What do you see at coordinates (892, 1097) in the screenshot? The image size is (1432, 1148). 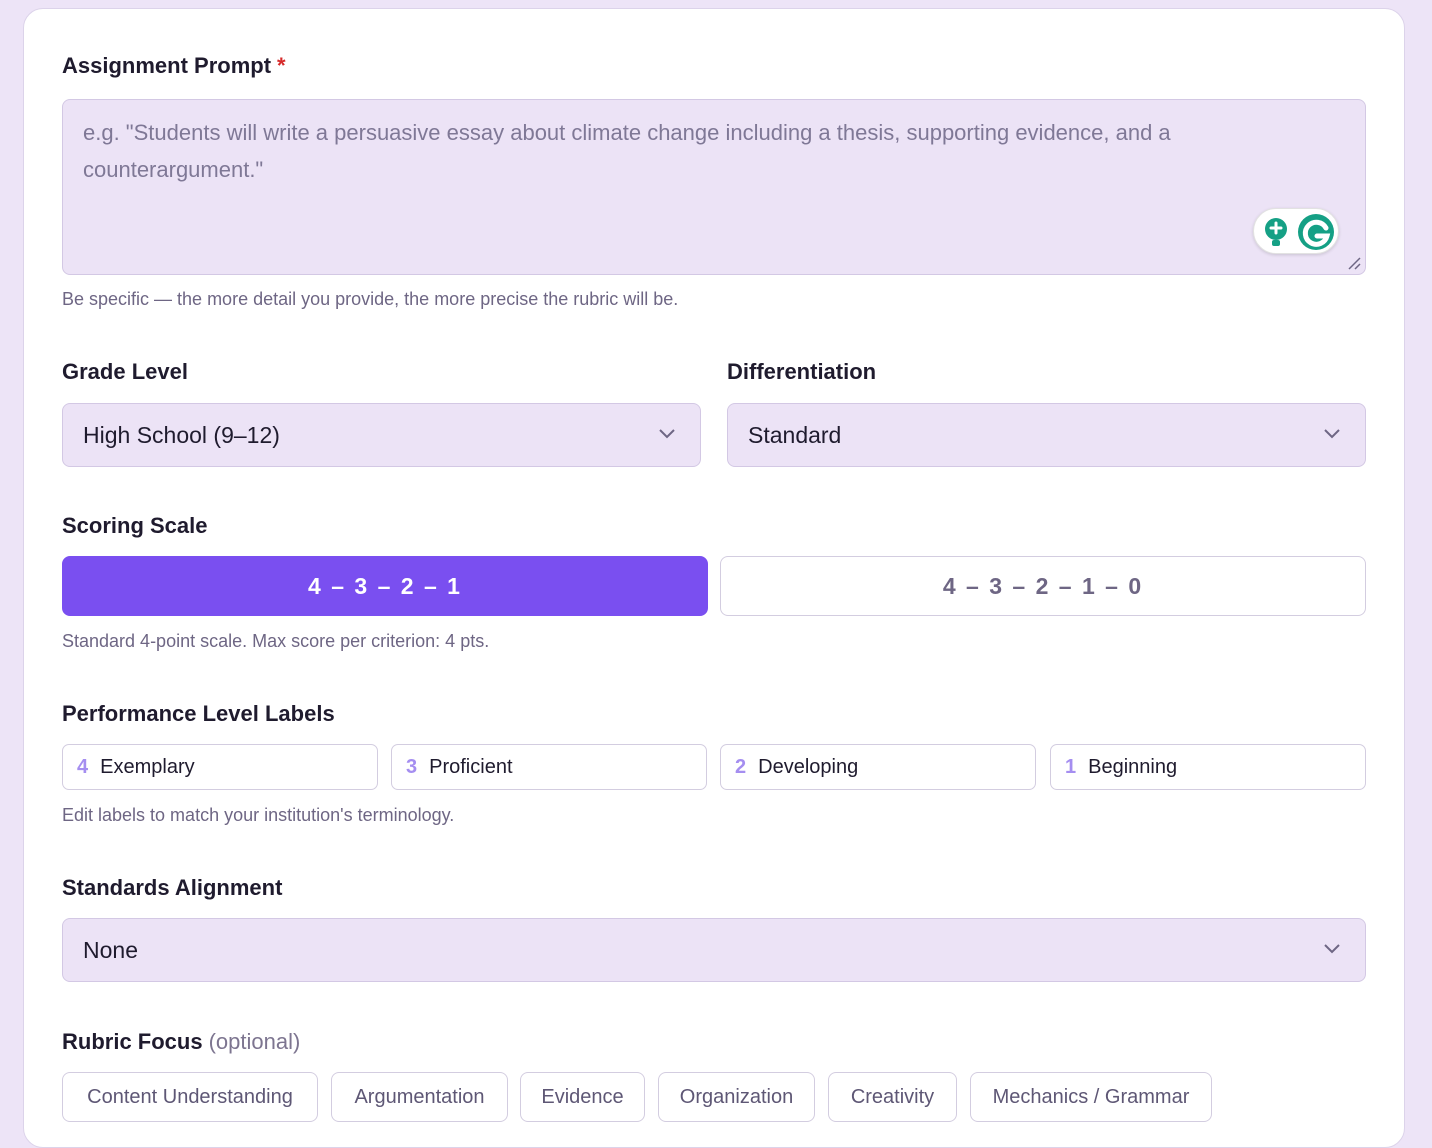 I see `focus-chip-creativity: Creativity` at bounding box center [892, 1097].